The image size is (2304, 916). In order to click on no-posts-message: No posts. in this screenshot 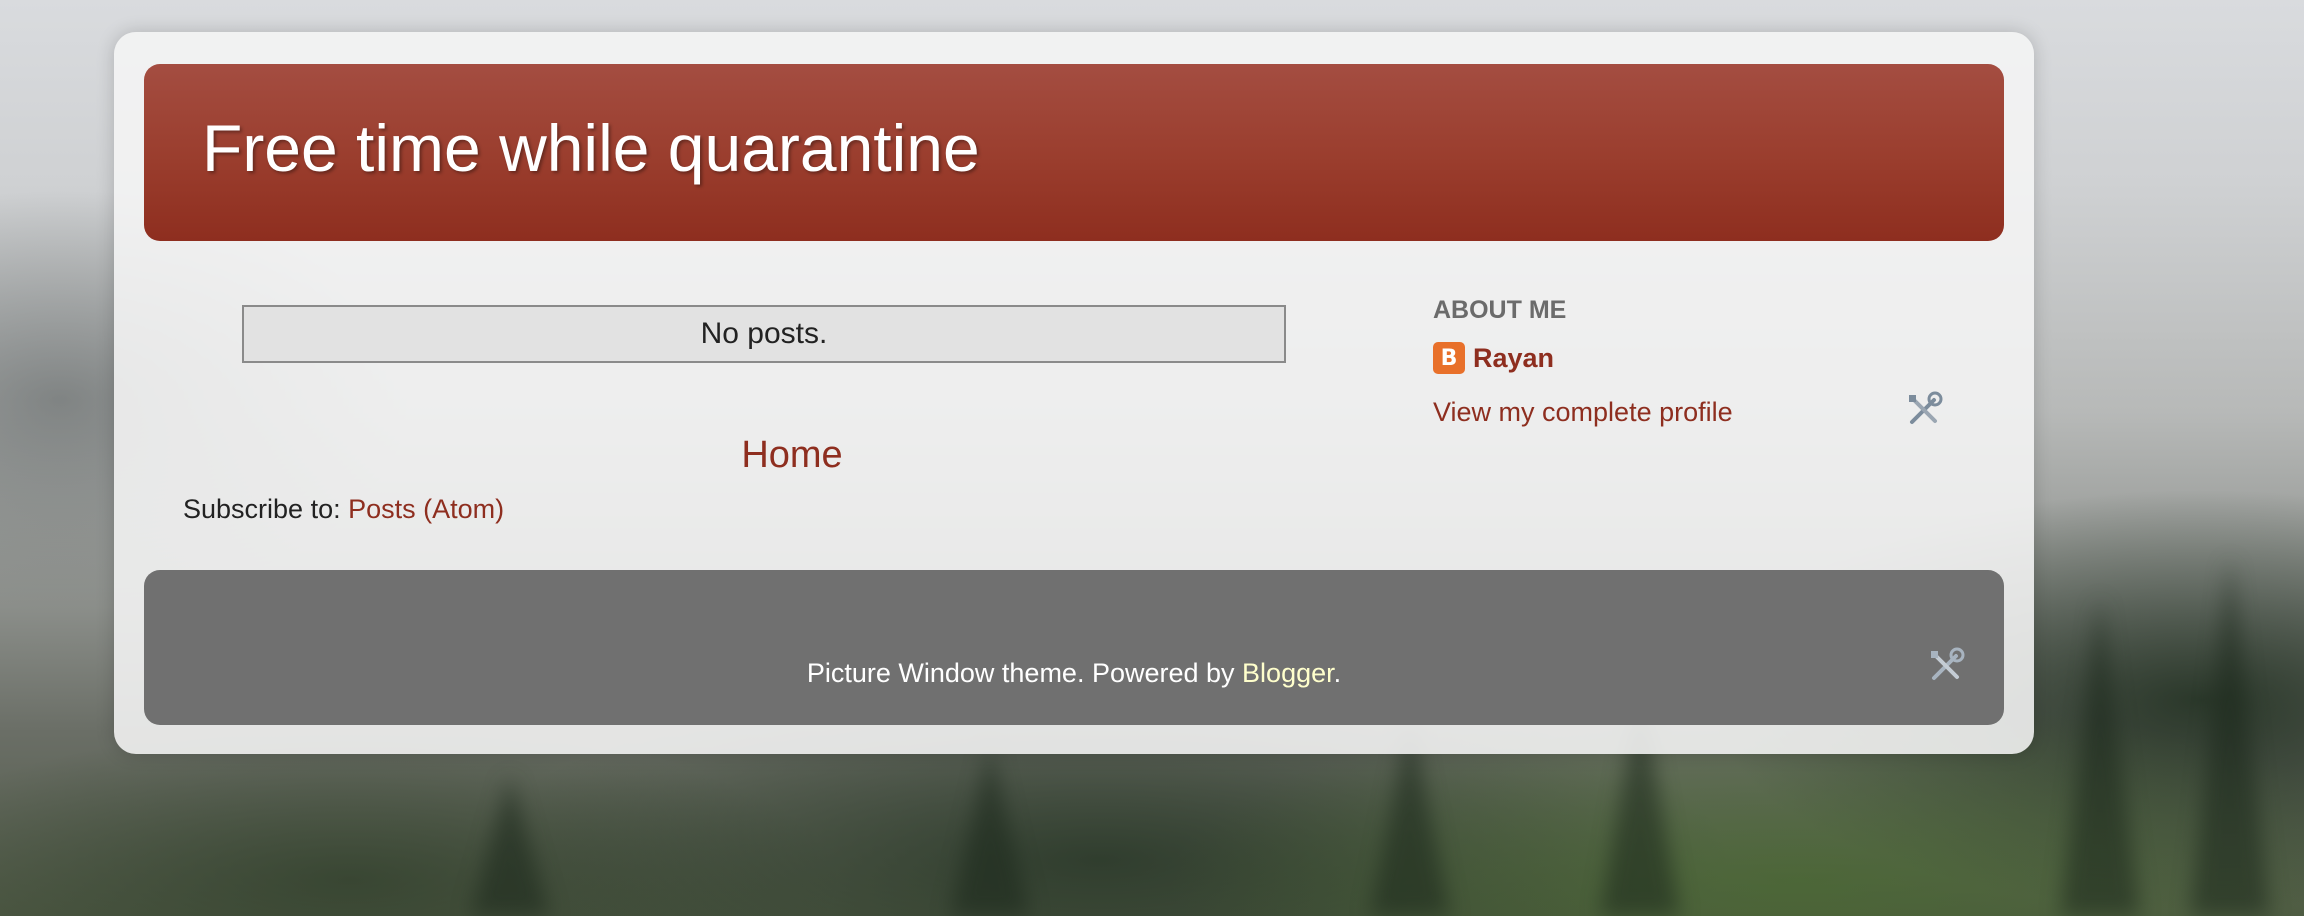, I will do `click(764, 334)`.